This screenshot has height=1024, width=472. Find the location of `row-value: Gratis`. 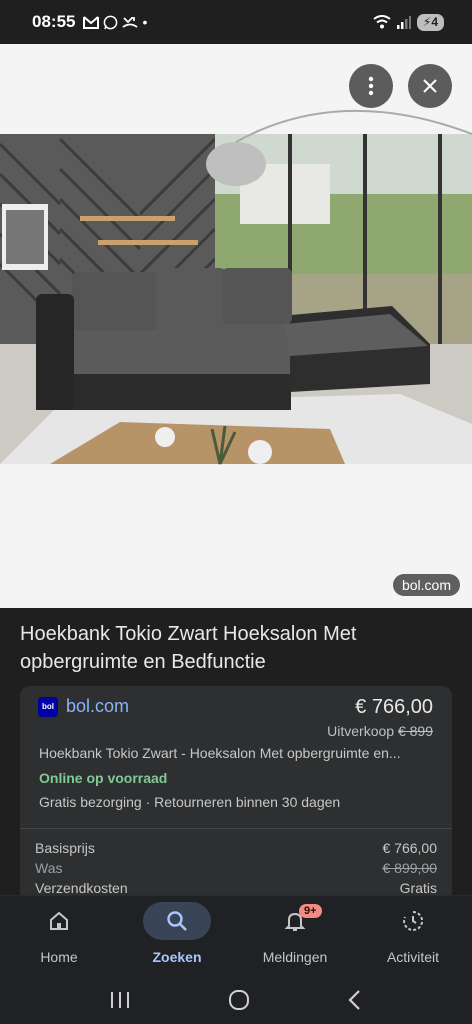

row-value: Gratis is located at coordinates (418, 888).